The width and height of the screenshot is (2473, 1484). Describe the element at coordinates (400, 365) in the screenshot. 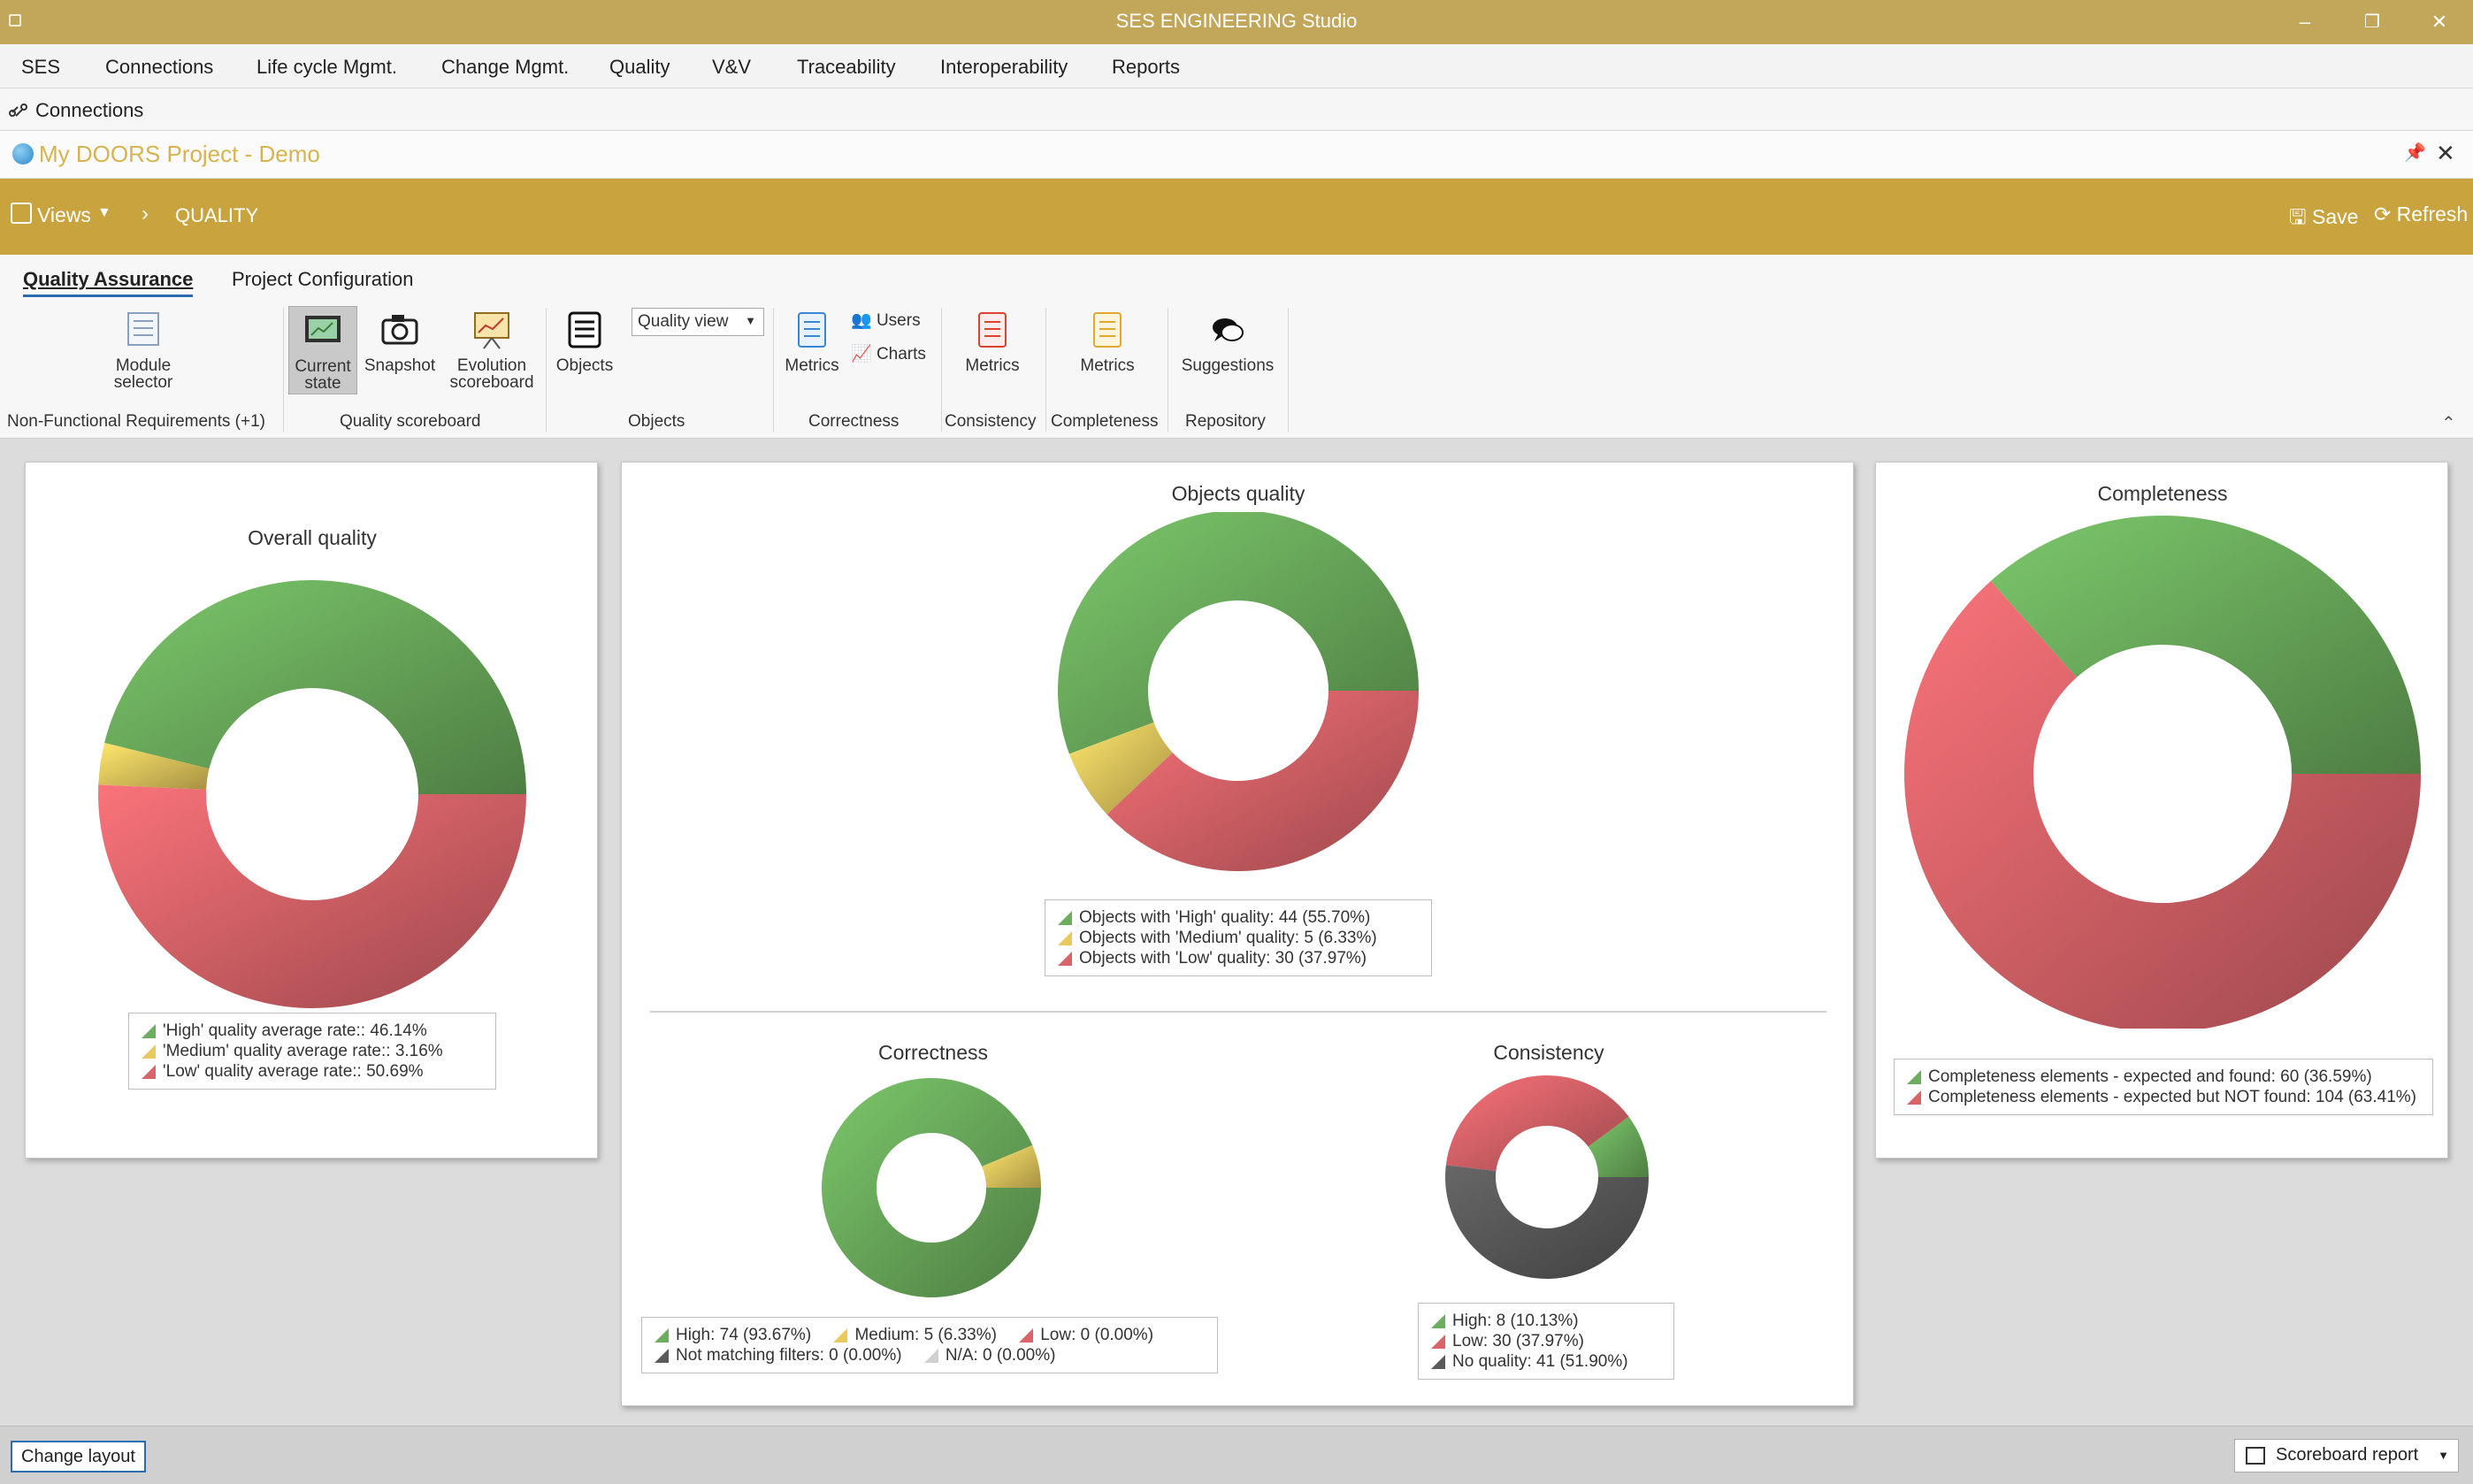

I see `snapshot-label: Snapshot` at that location.